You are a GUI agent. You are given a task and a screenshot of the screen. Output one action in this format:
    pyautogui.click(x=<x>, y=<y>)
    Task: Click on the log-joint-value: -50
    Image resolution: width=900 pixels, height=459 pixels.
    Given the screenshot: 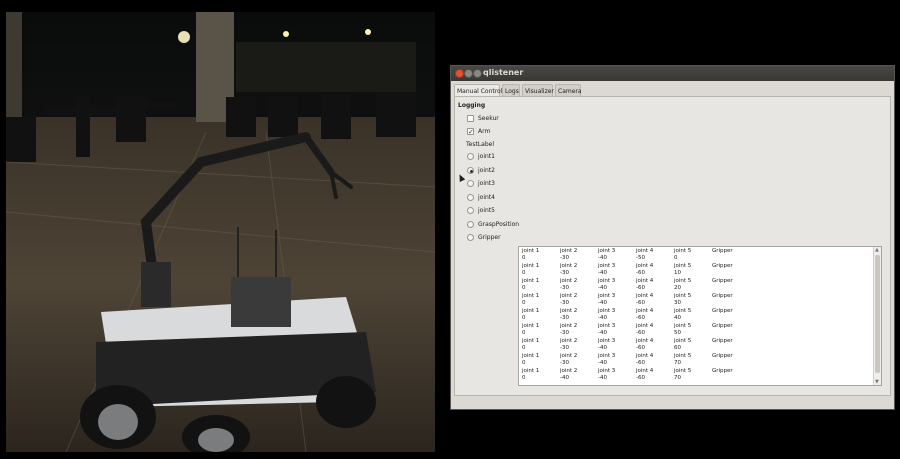 What is the action you would take?
    pyautogui.click(x=640, y=258)
    